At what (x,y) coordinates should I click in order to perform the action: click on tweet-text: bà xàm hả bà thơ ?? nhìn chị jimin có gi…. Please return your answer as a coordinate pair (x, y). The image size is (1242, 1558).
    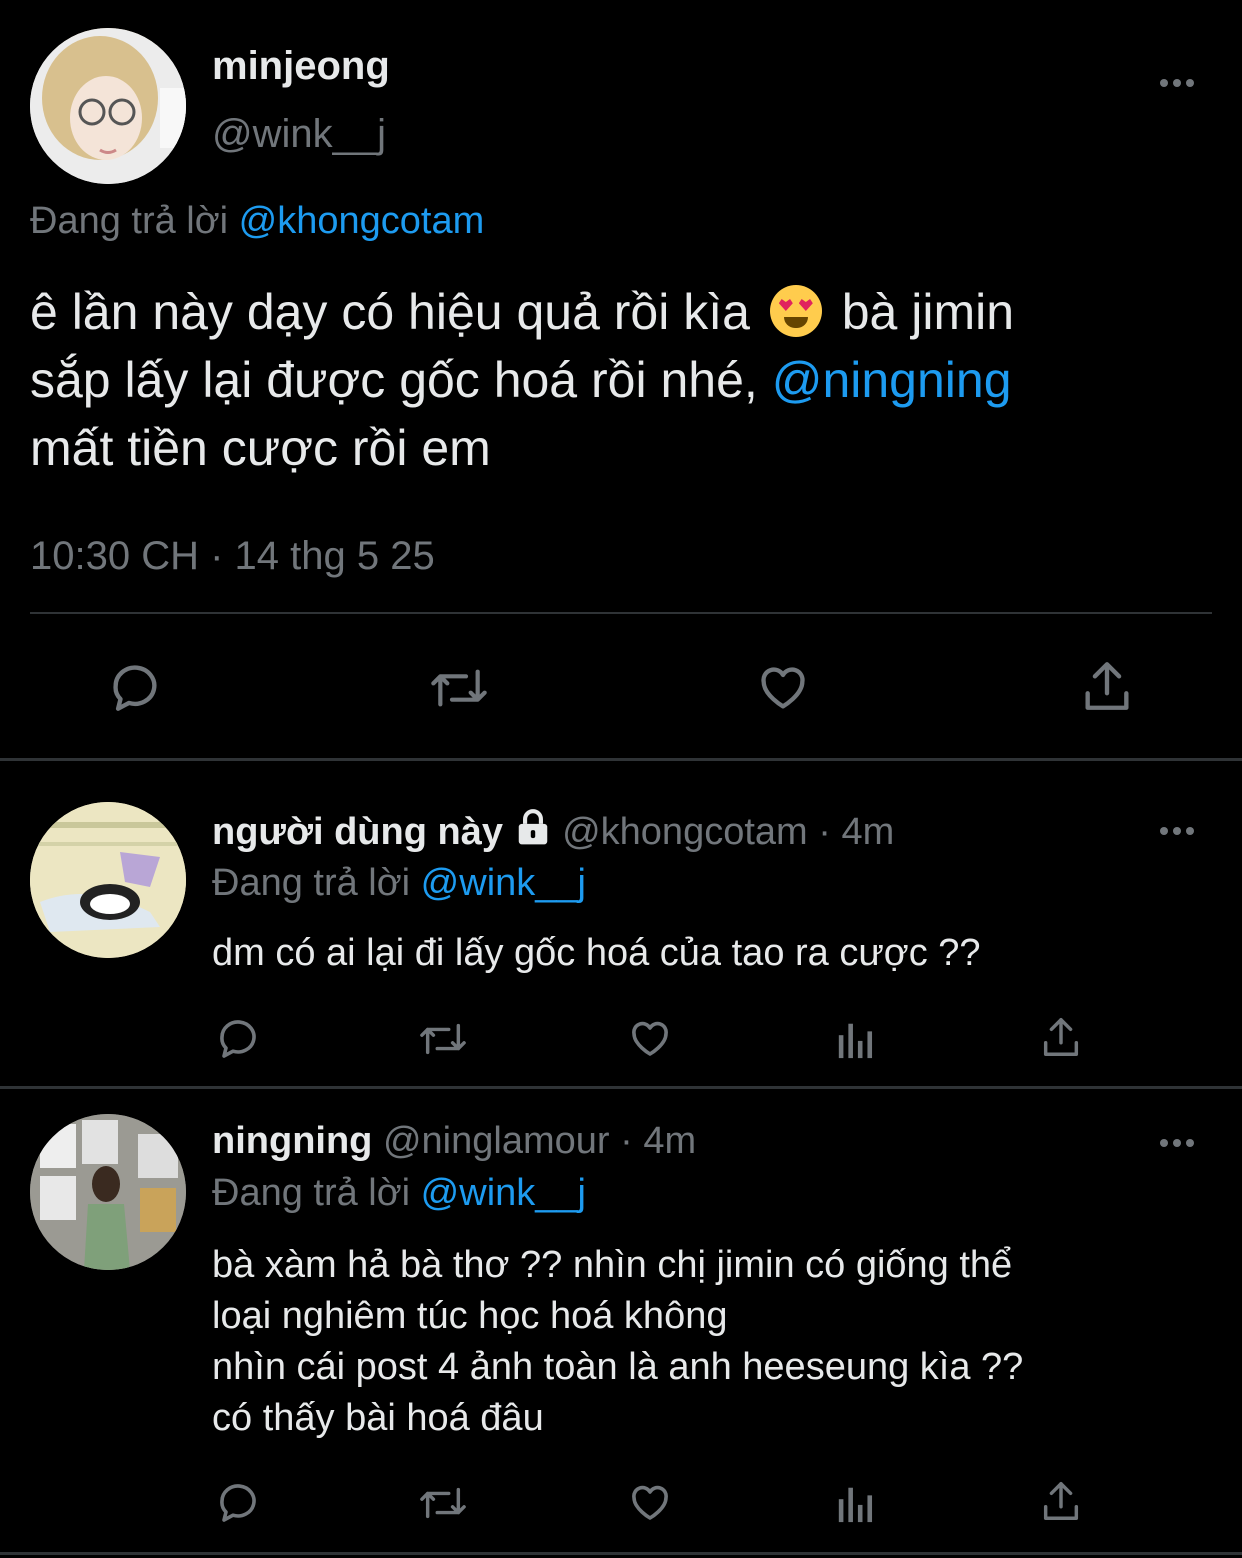
    Looking at the image, I should click on (712, 1342).